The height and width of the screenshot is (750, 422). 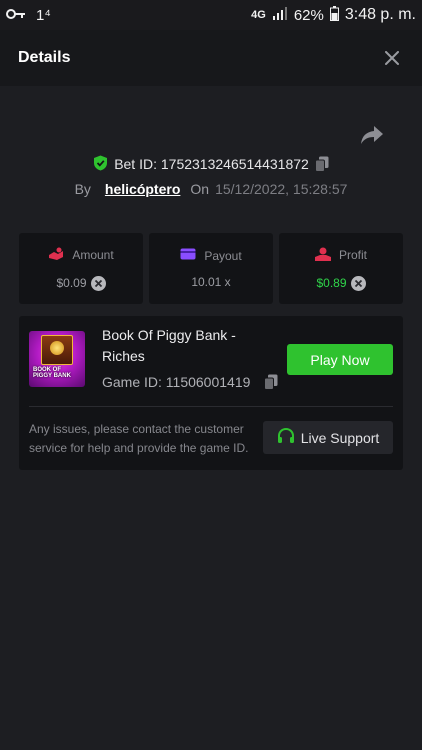 What do you see at coordinates (334, 15) in the screenshot?
I see `battery-icon` at bounding box center [334, 15].